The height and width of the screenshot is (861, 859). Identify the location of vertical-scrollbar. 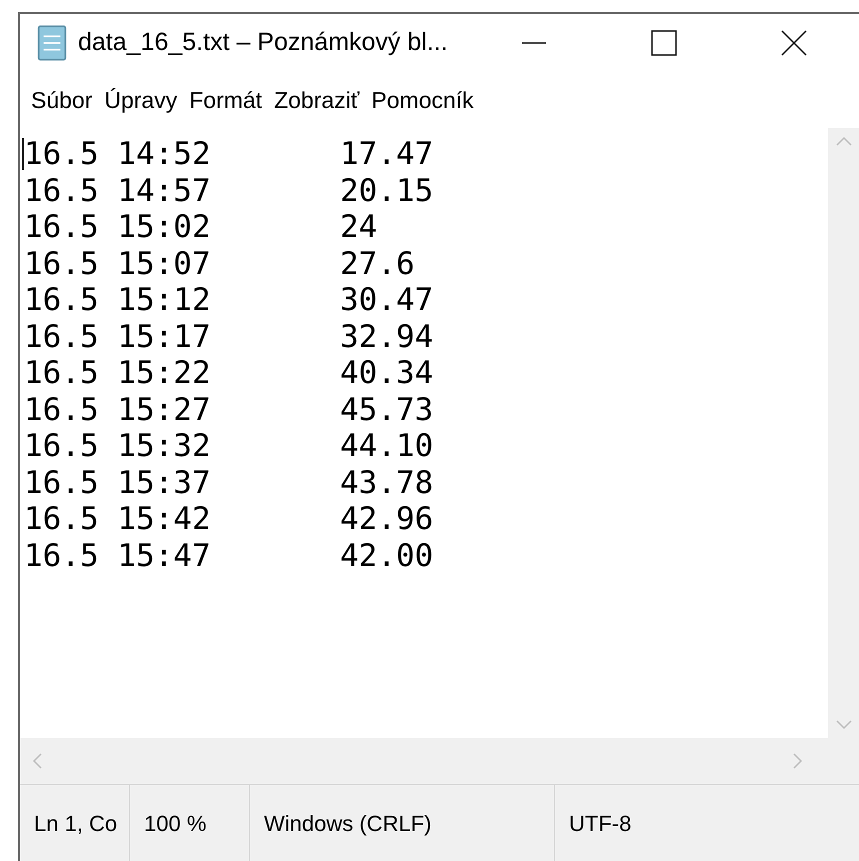
(843, 433).